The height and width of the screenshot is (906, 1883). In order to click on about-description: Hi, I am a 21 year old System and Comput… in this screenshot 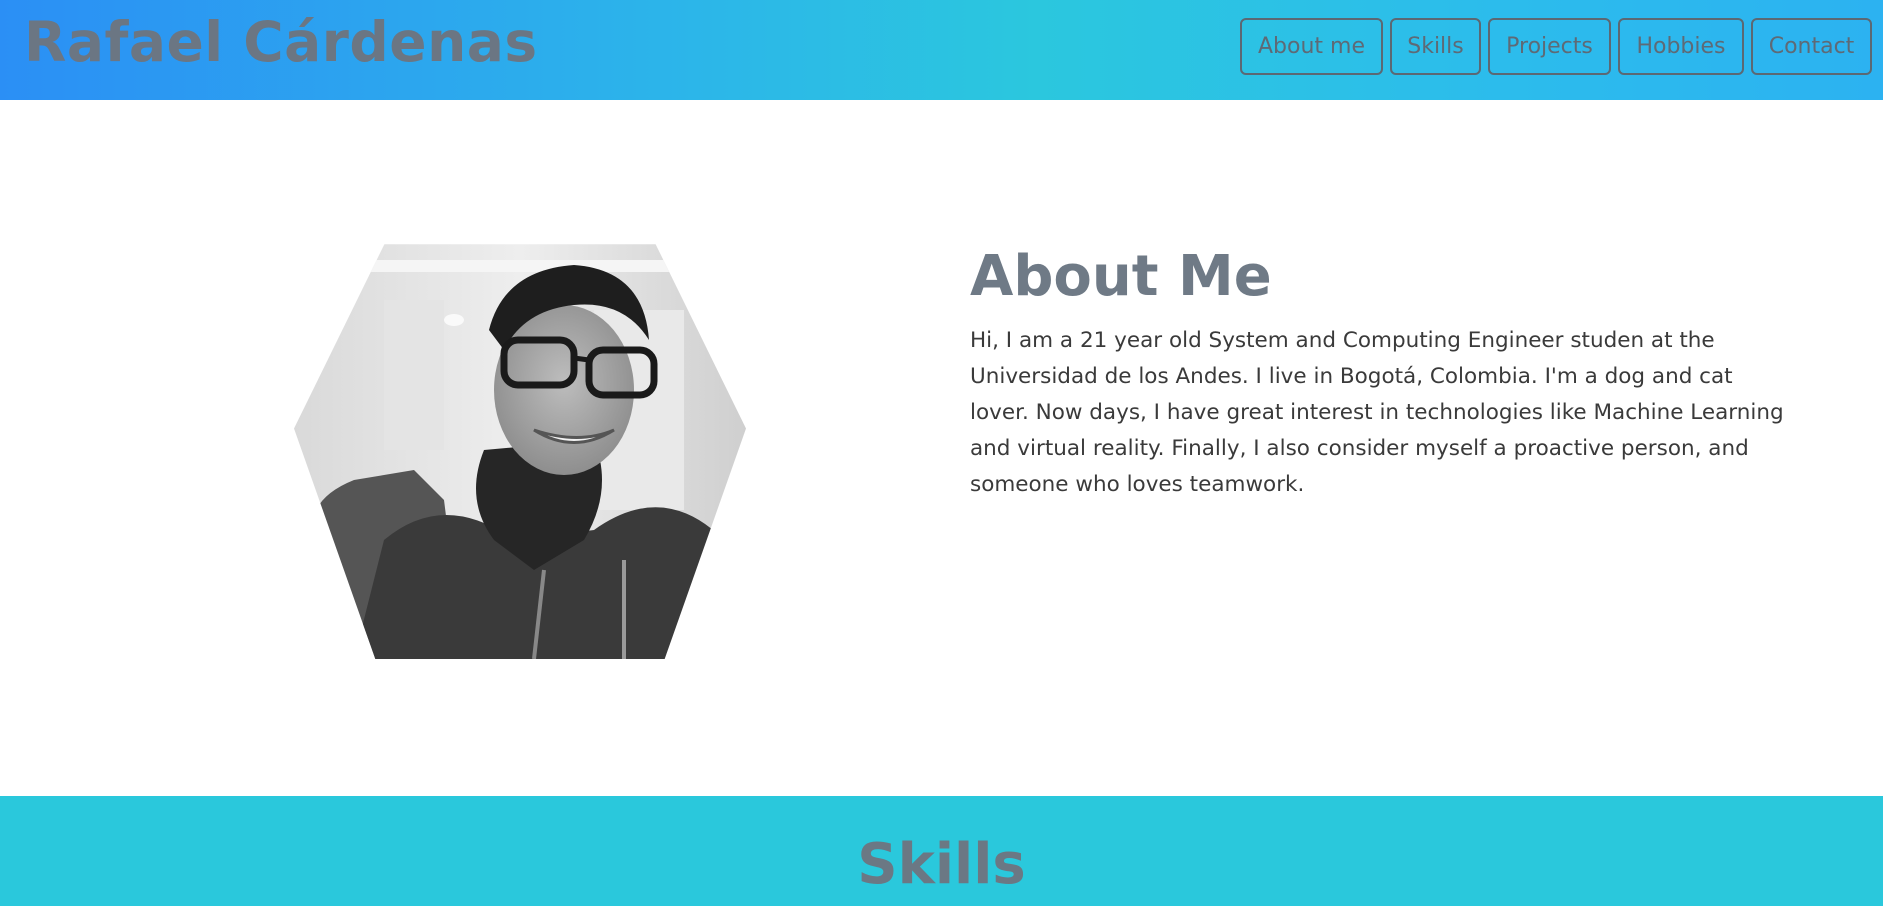, I will do `click(1377, 412)`.